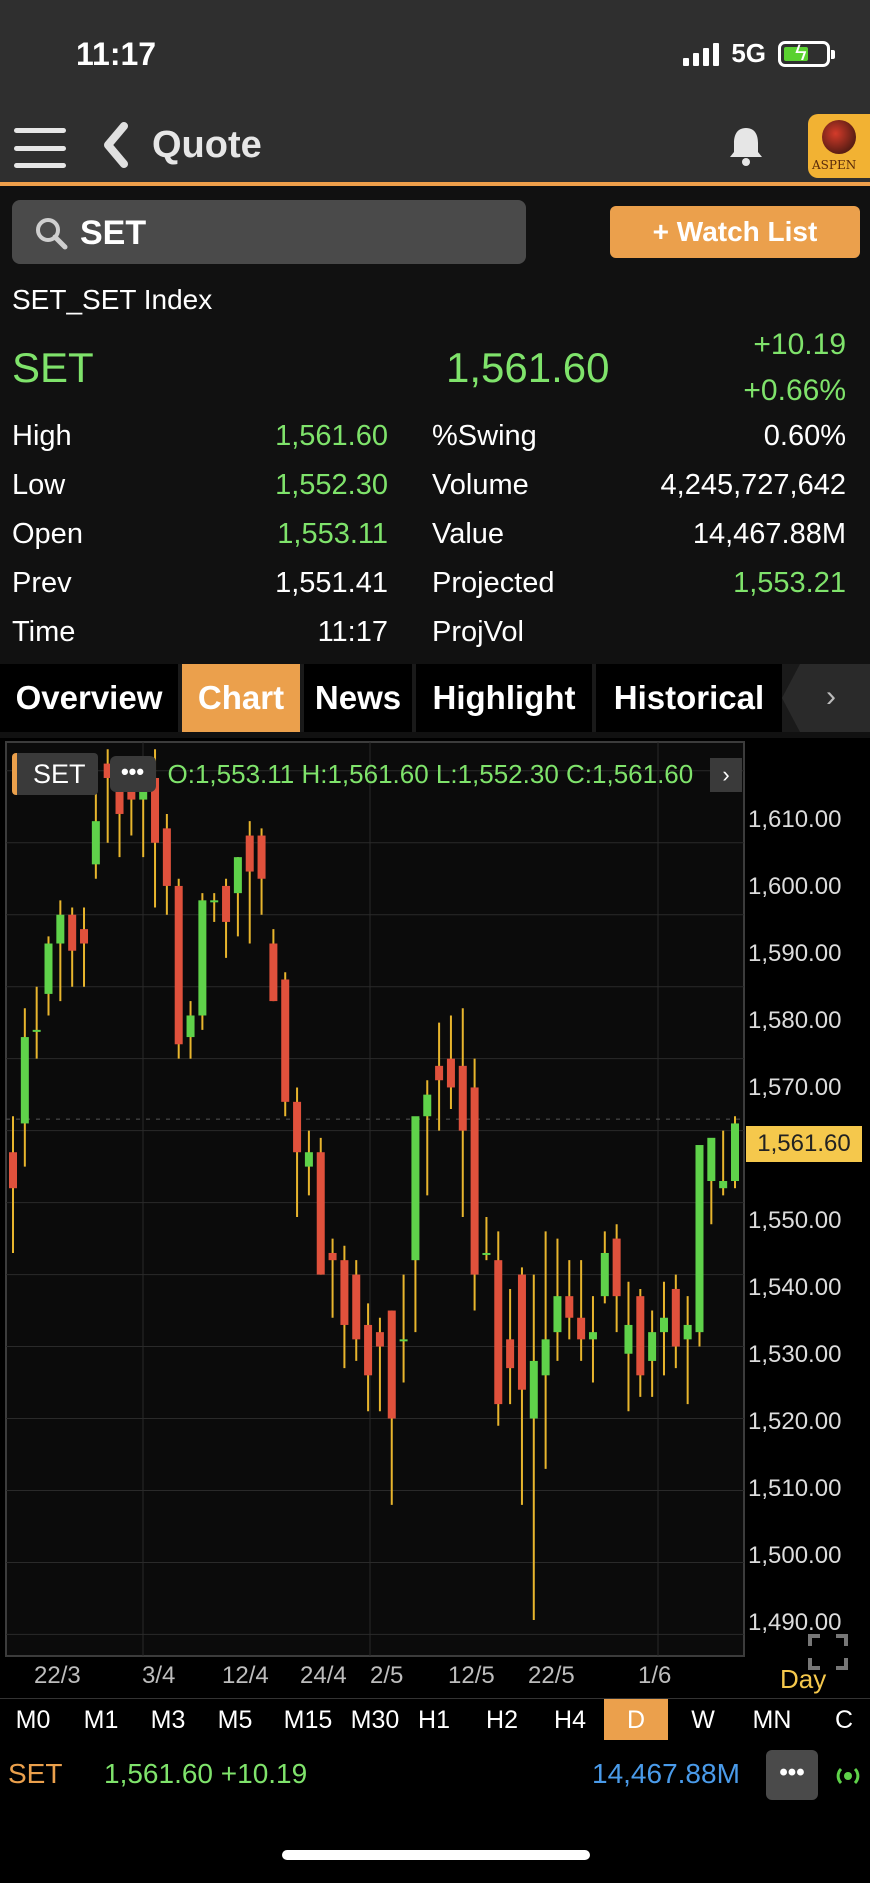  What do you see at coordinates (52, 234) in the screenshot?
I see `search-icon` at bounding box center [52, 234].